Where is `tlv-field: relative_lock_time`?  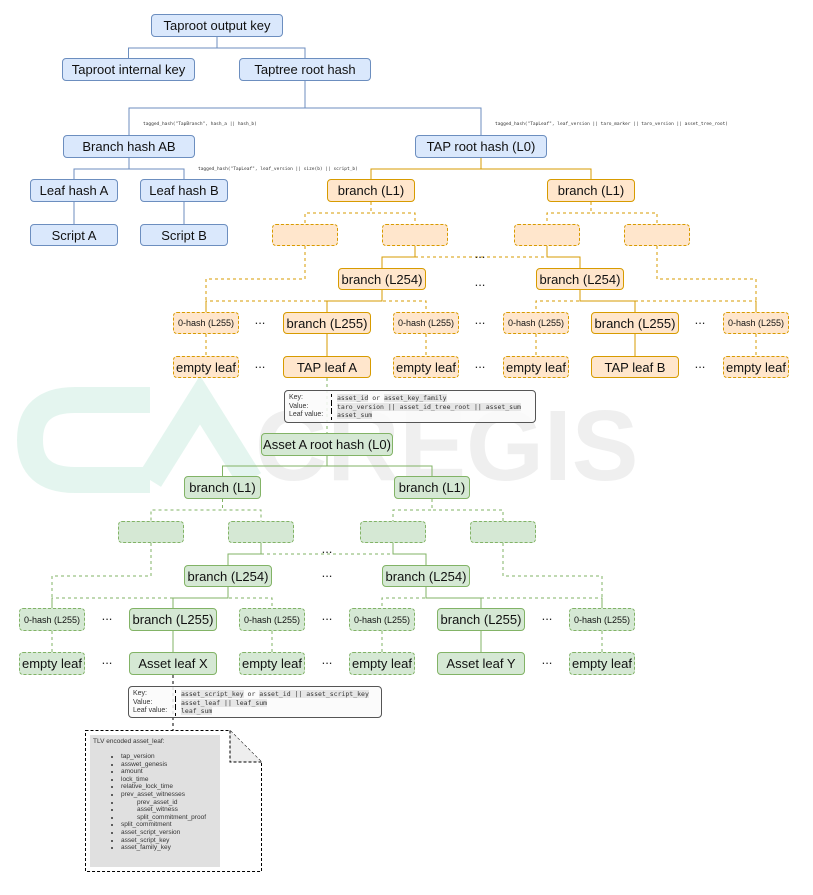 tlv-field: relative_lock_time is located at coordinates (169, 787).